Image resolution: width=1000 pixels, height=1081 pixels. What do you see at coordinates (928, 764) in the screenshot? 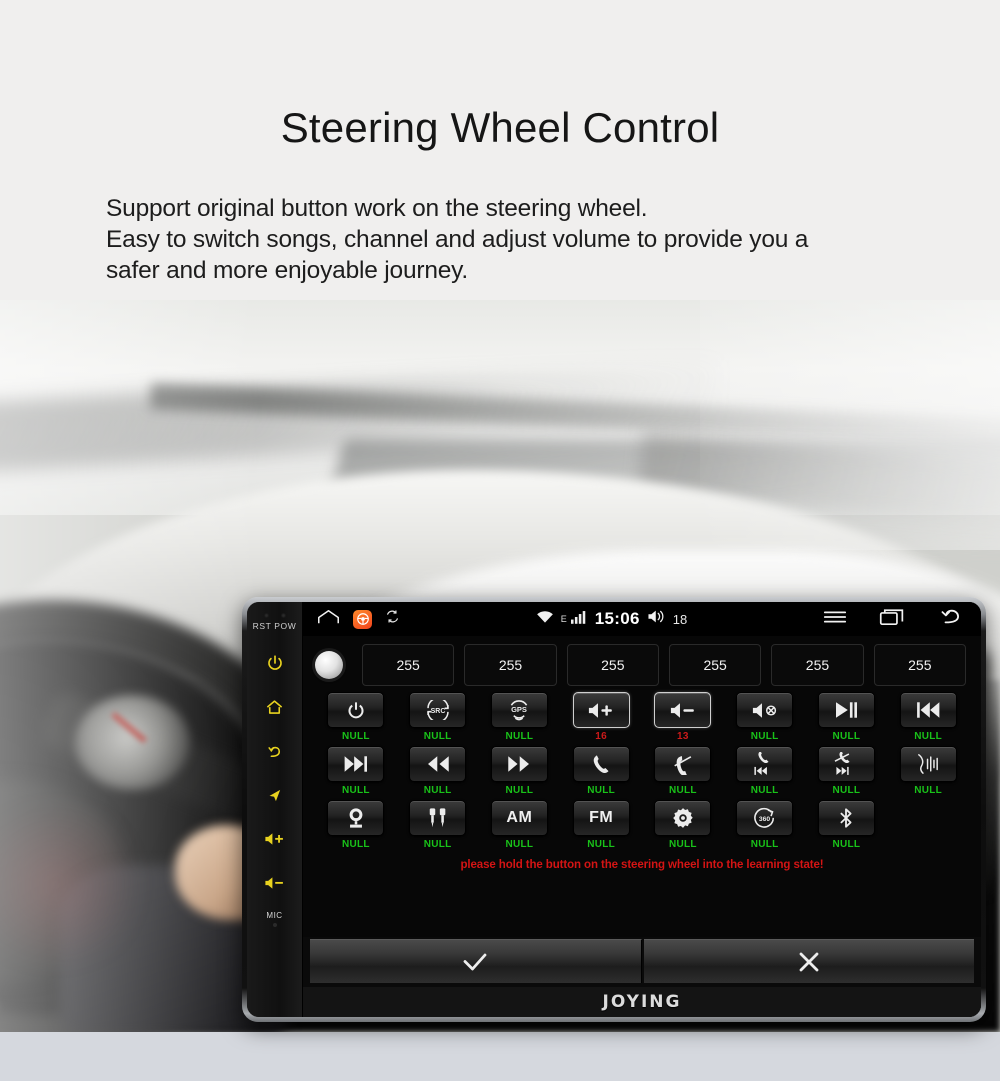
I see `voice-command-icon` at bounding box center [928, 764].